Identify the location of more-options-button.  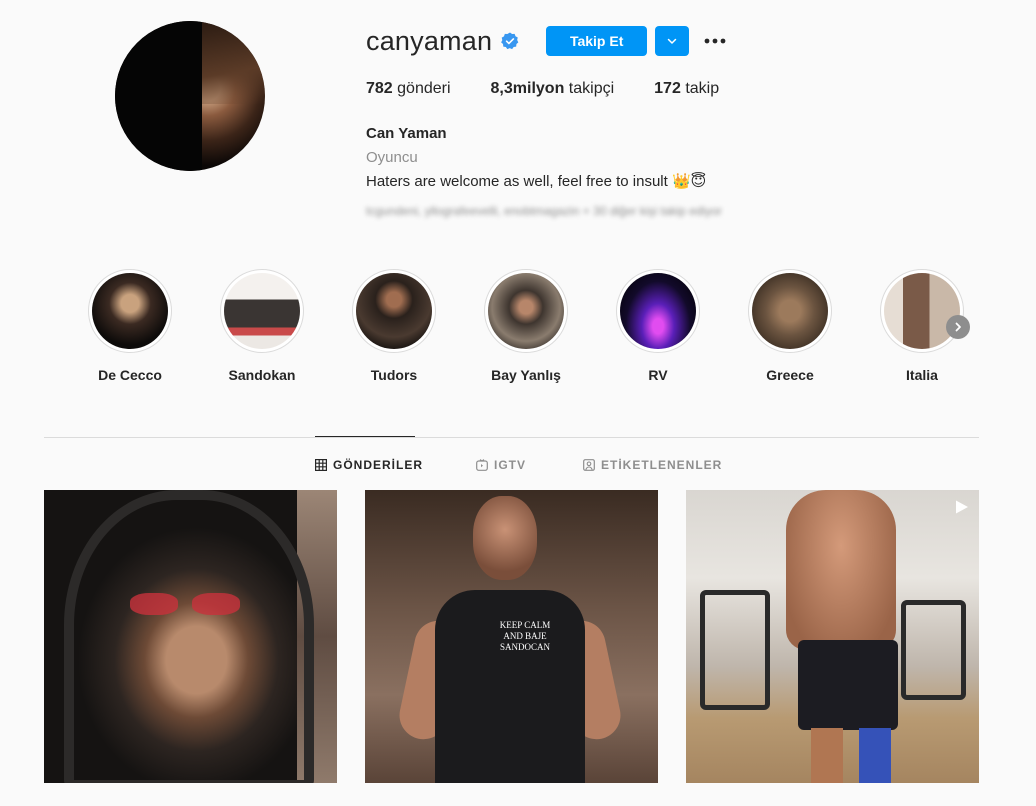
(715, 41).